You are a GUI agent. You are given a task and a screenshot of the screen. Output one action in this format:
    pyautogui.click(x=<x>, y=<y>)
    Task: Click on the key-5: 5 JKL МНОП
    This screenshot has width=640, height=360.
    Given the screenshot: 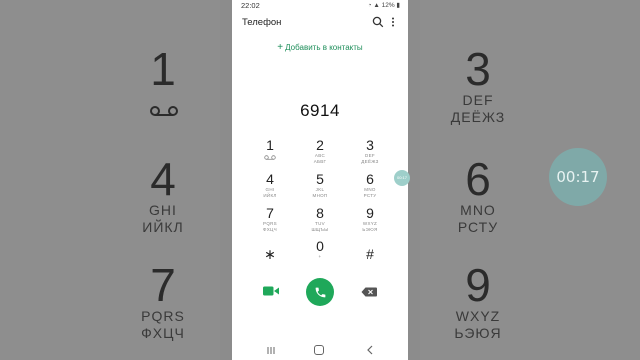 What is the action you would take?
    pyautogui.click(x=320, y=185)
    